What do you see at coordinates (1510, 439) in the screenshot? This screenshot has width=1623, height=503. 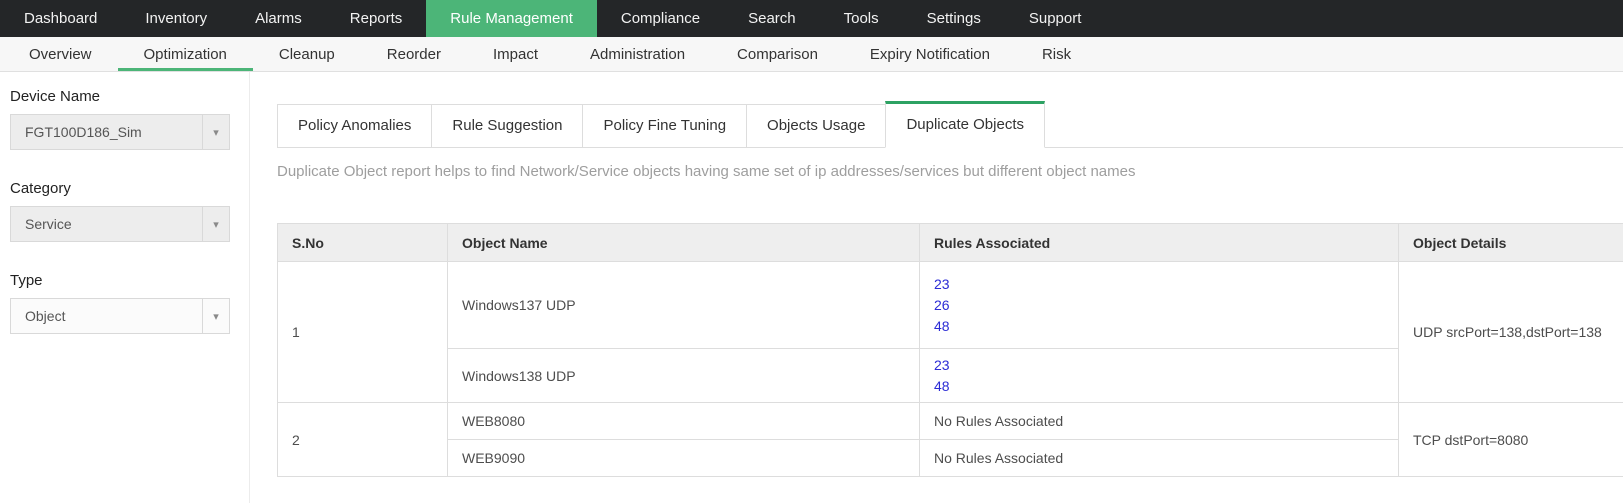 I see `object-details-cell: TCP dstPort=8080` at bounding box center [1510, 439].